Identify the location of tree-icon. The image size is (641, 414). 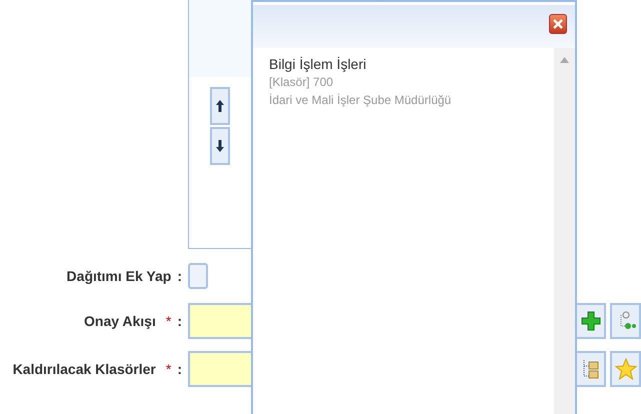
(590, 369).